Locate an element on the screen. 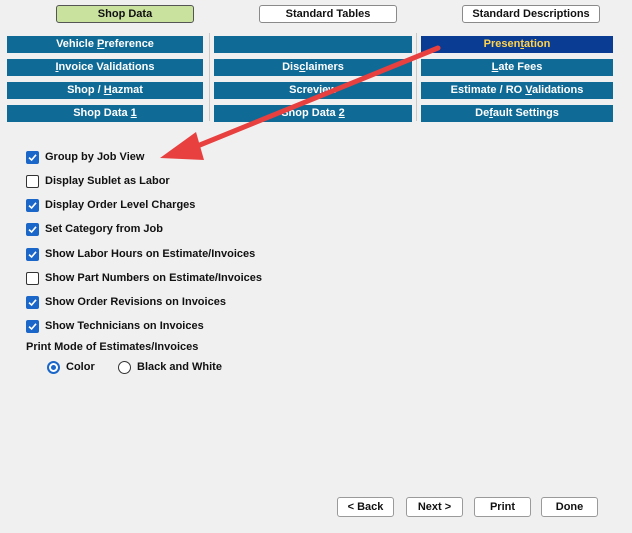 The image size is (632, 533). subtab-label-part: alidations is located at coordinates (557, 90).